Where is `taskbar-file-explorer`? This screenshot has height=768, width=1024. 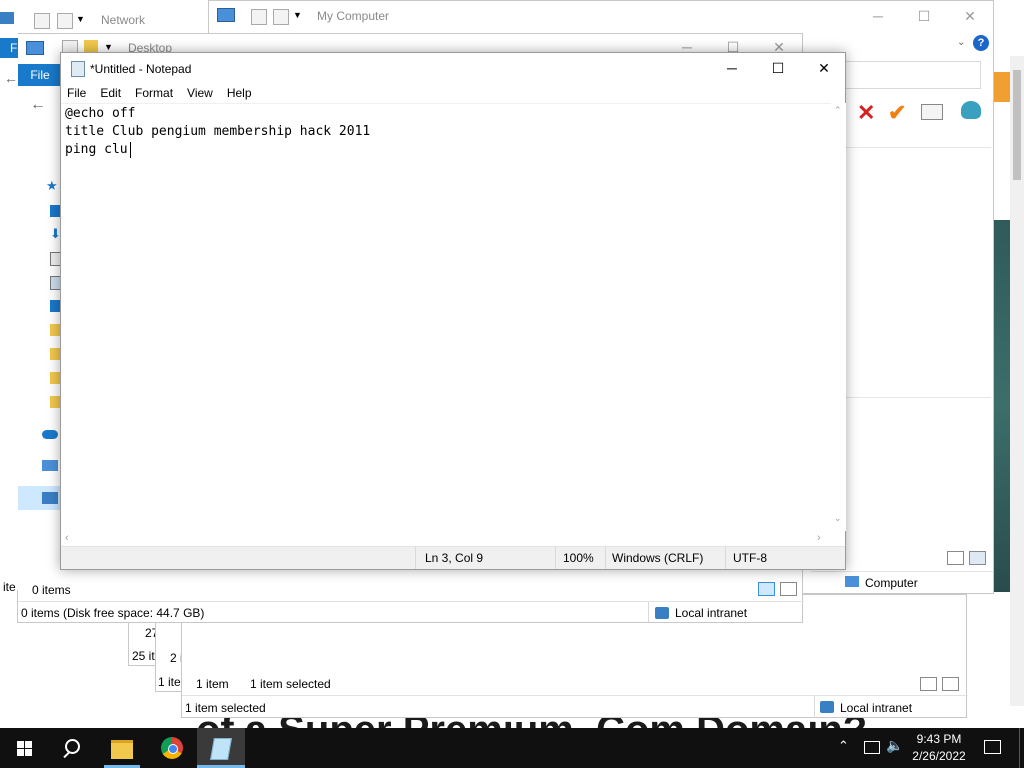 taskbar-file-explorer is located at coordinates (122, 748).